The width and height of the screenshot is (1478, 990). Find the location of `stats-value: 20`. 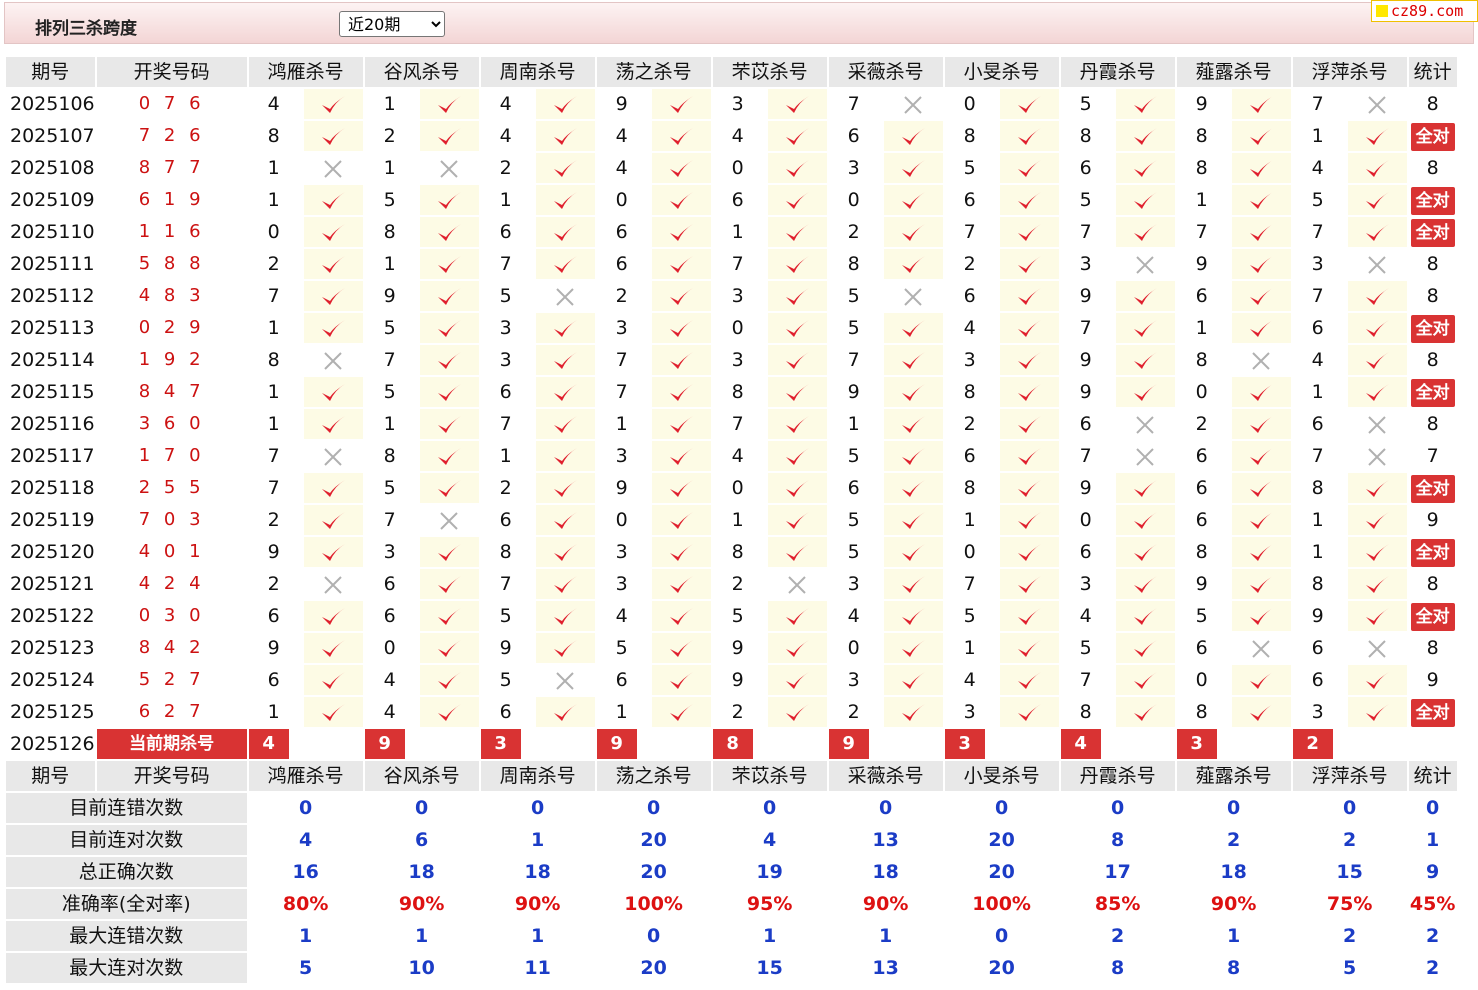

stats-value: 20 is located at coordinates (1001, 968).